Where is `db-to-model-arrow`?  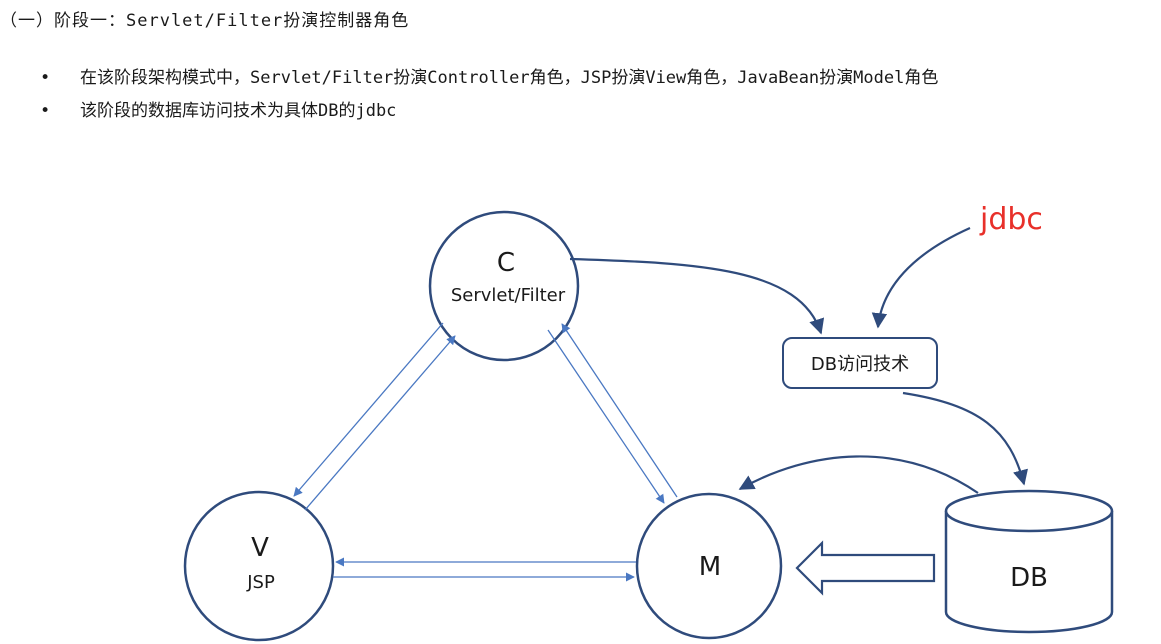 db-to-model-arrow is located at coordinates (858, 474).